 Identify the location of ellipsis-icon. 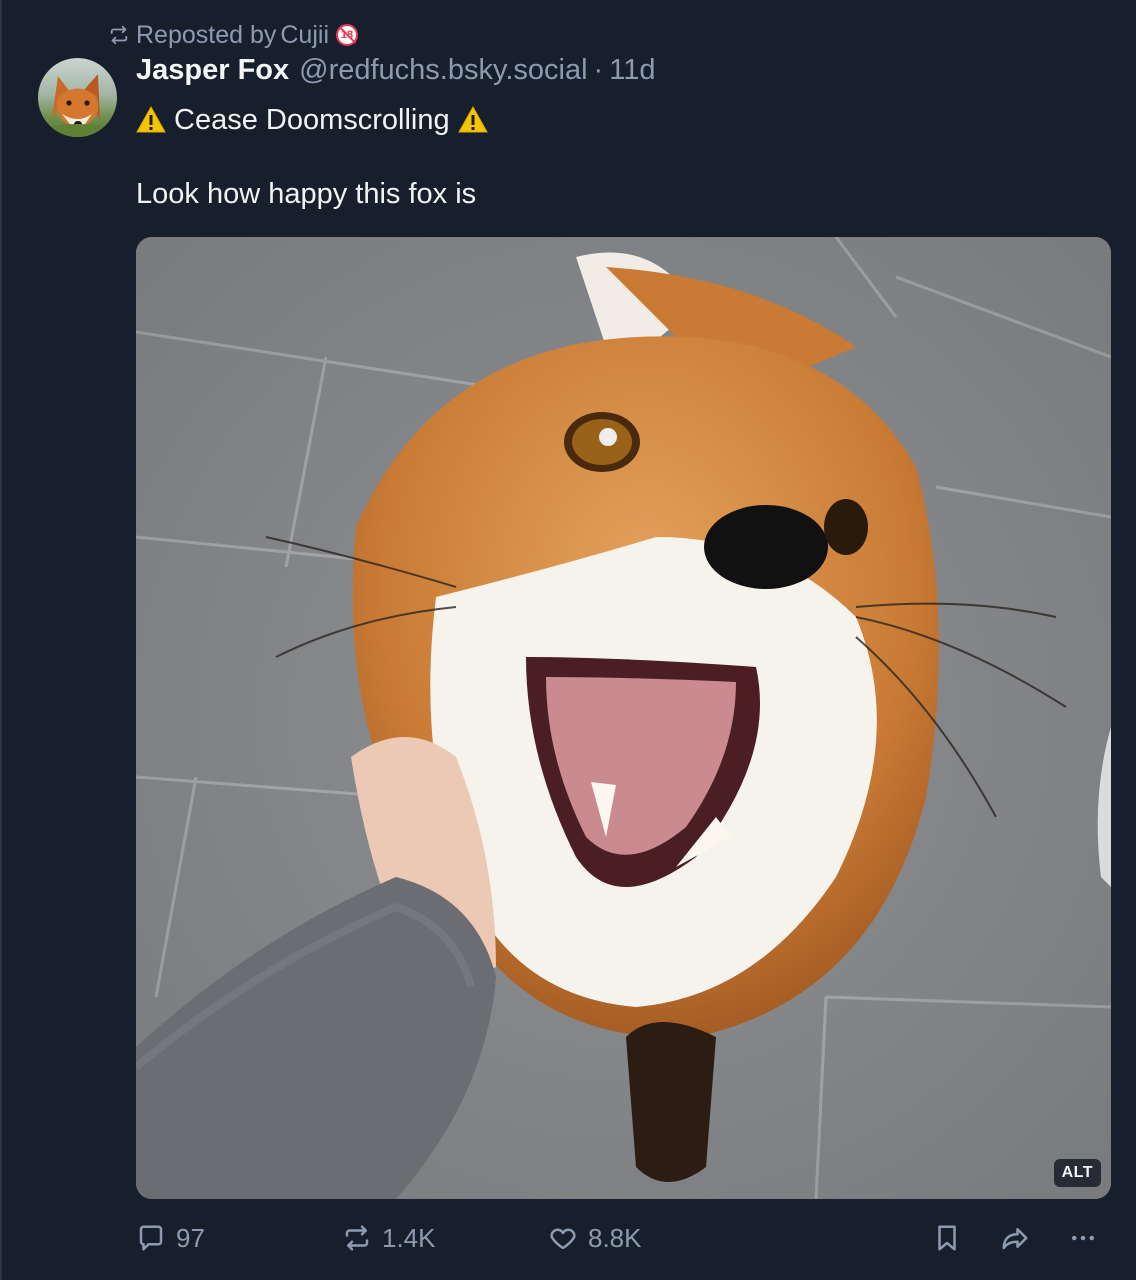
(1083, 1238).